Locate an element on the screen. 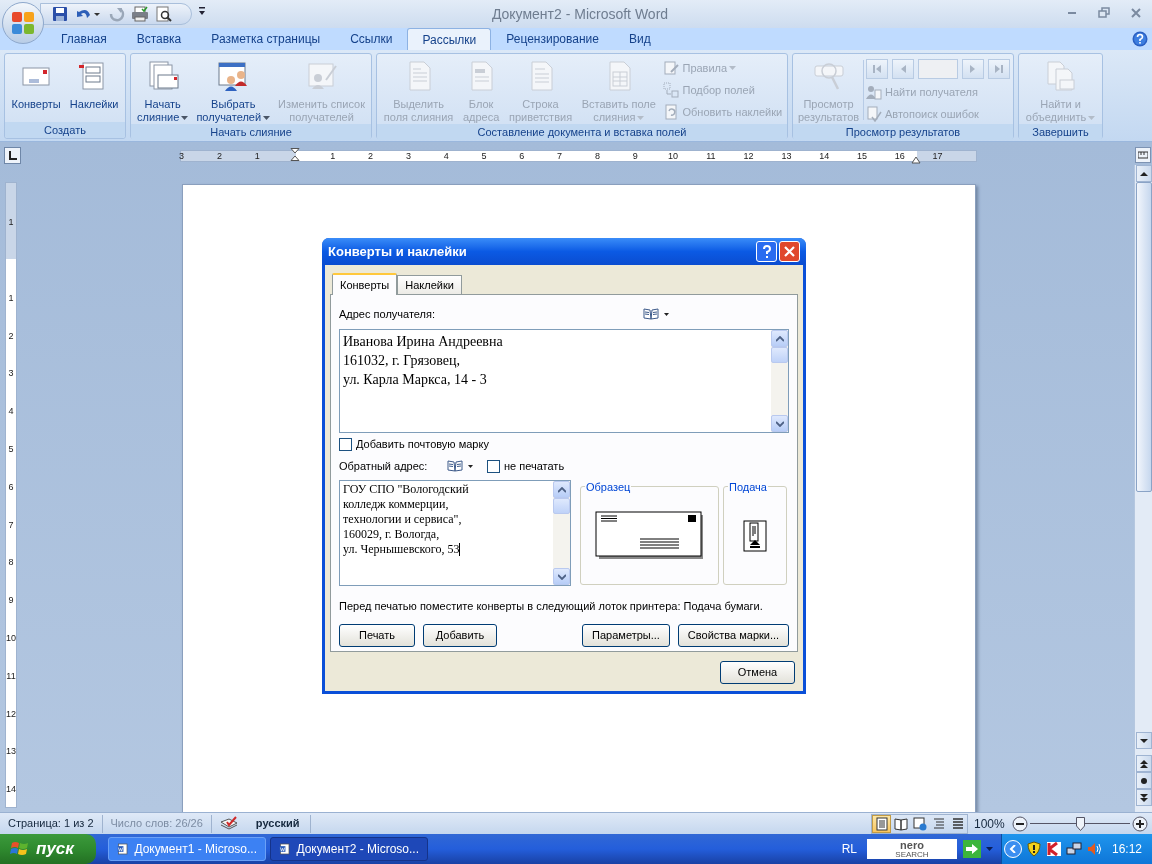 The image size is (1152, 864). select-browse-object-button is located at coordinates (1143, 780).